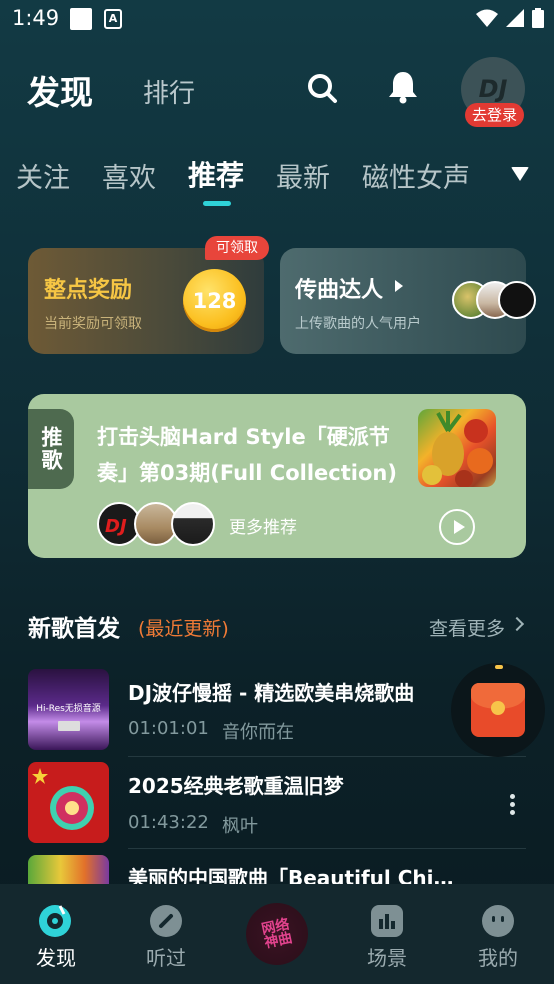 This screenshot has width=554, height=984. I want to click on nav-scene-label: 场景, so click(387, 958).